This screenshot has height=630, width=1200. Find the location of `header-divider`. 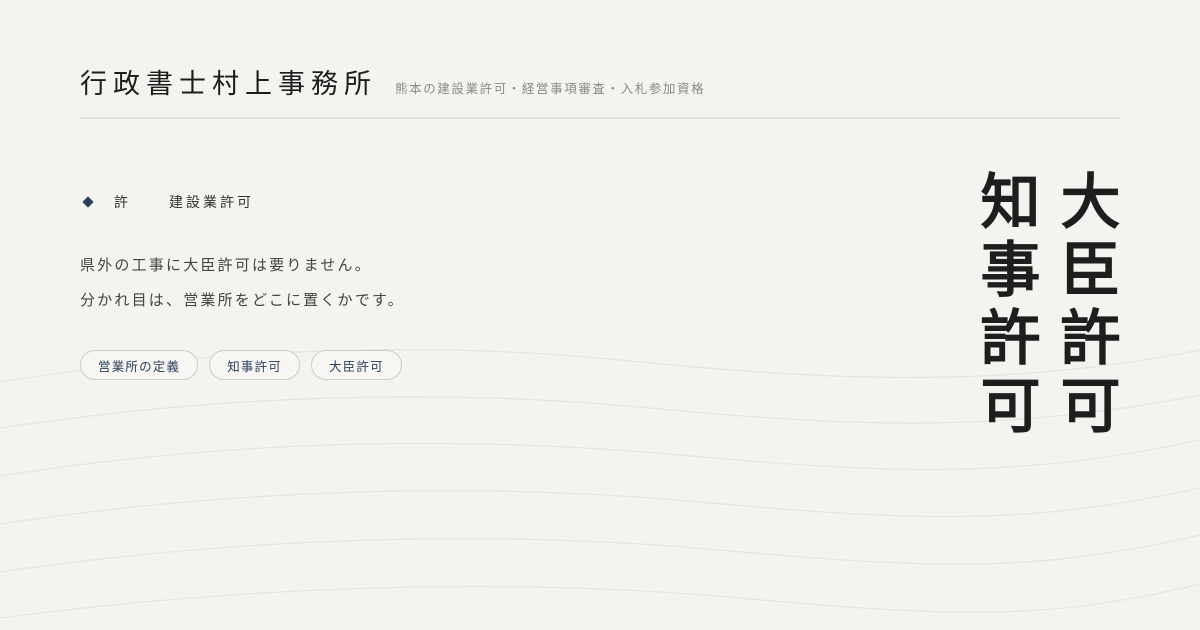

header-divider is located at coordinates (600, 118).